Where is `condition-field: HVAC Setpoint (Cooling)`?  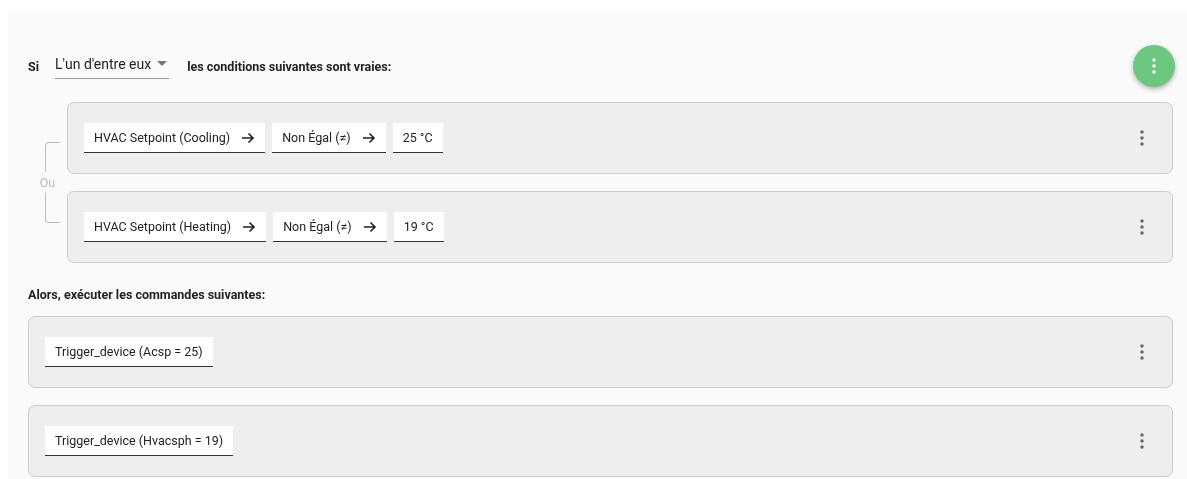
condition-field: HVAC Setpoint (Cooling) is located at coordinates (175, 138).